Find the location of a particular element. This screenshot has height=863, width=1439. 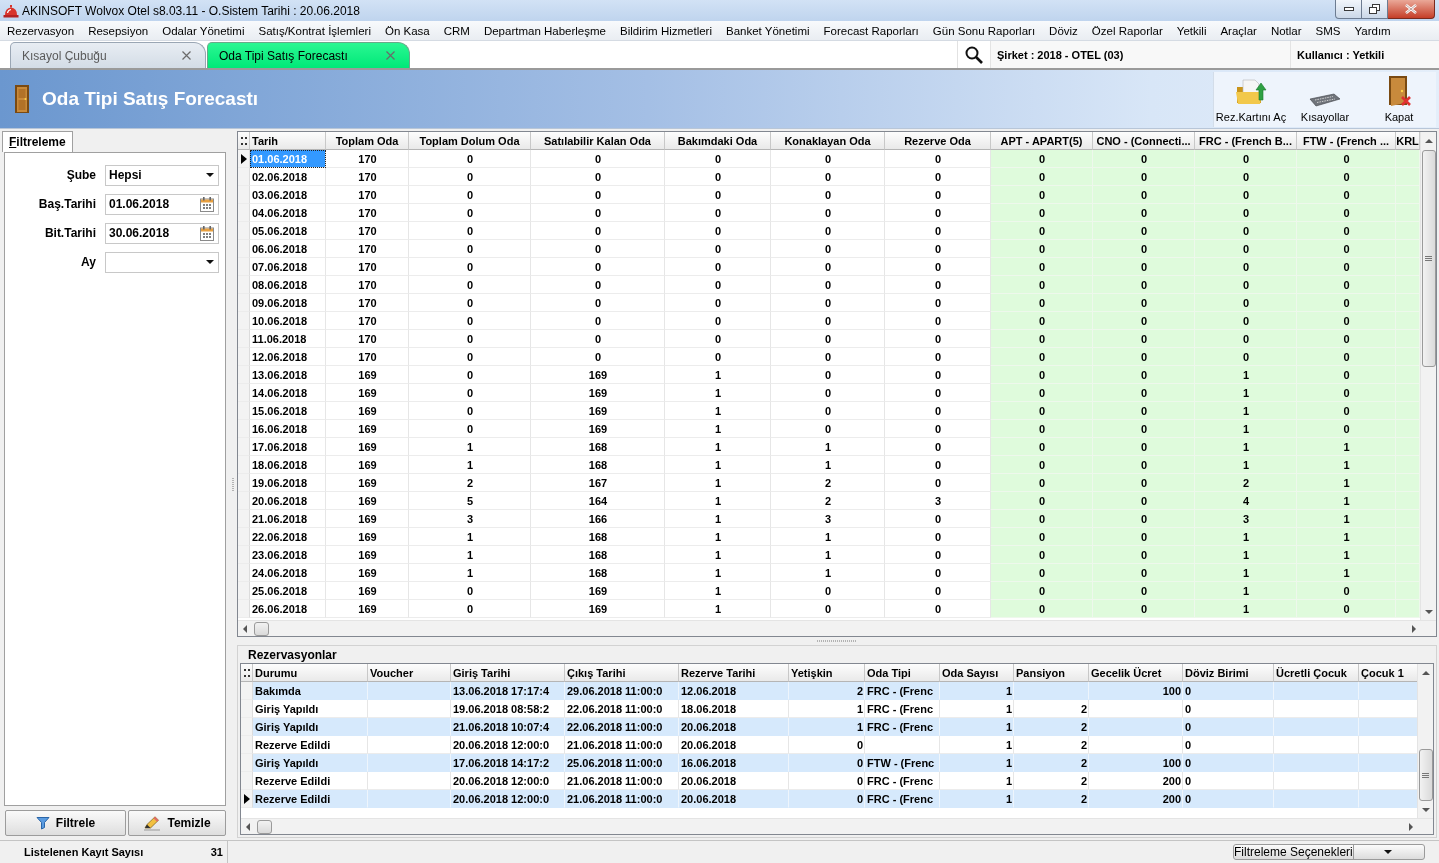

minimize-button is located at coordinates (1348, 9).